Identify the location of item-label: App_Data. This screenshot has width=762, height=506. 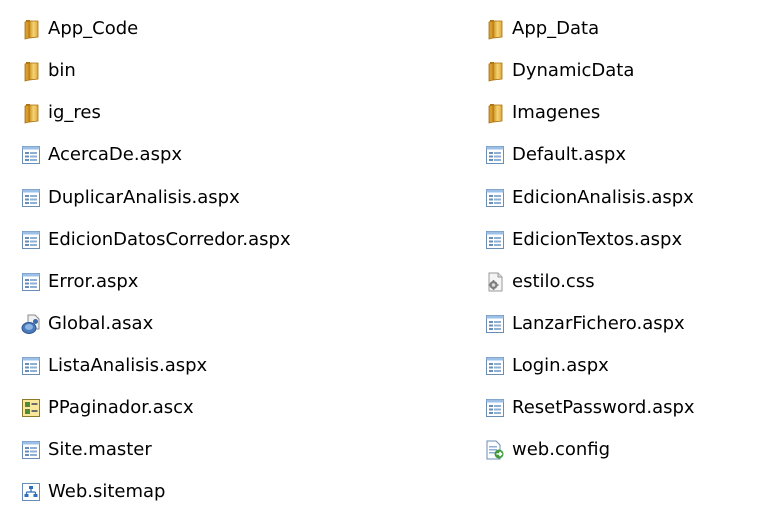
(556, 28).